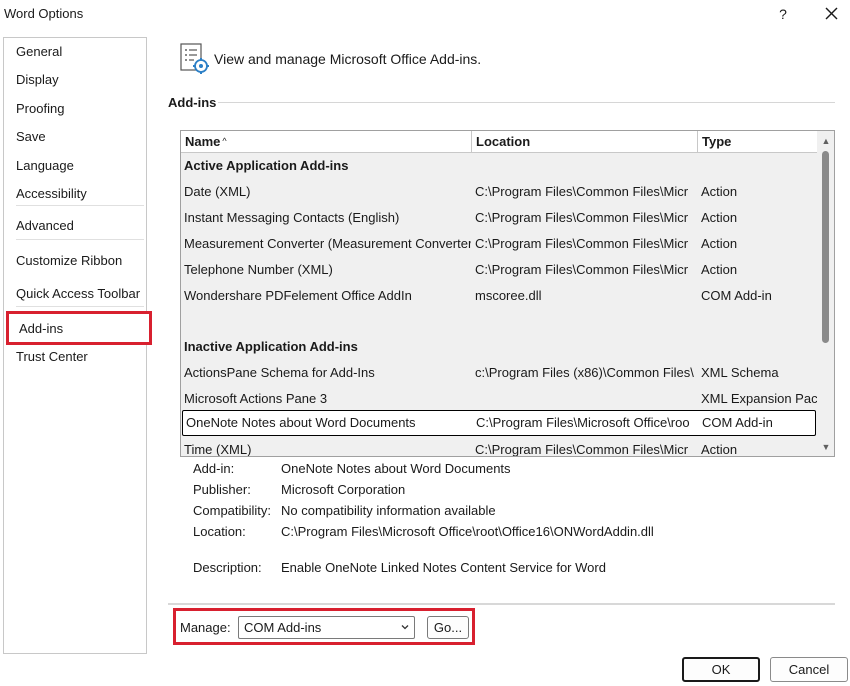  I want to click on scroll-down-arrow-icon: ▼, so click(825, 447).